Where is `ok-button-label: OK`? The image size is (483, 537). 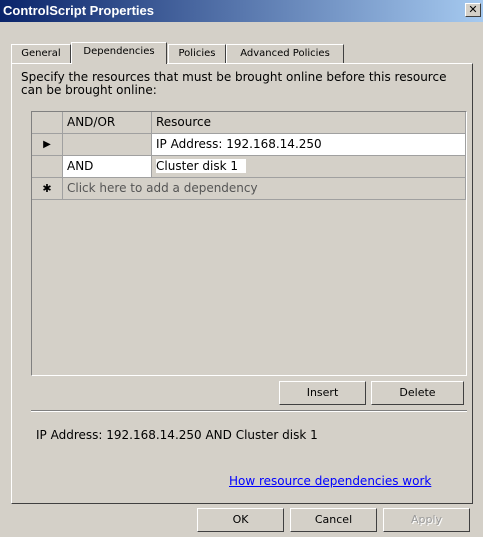 ok-button-label: OK is located at coordinates (240, 519).